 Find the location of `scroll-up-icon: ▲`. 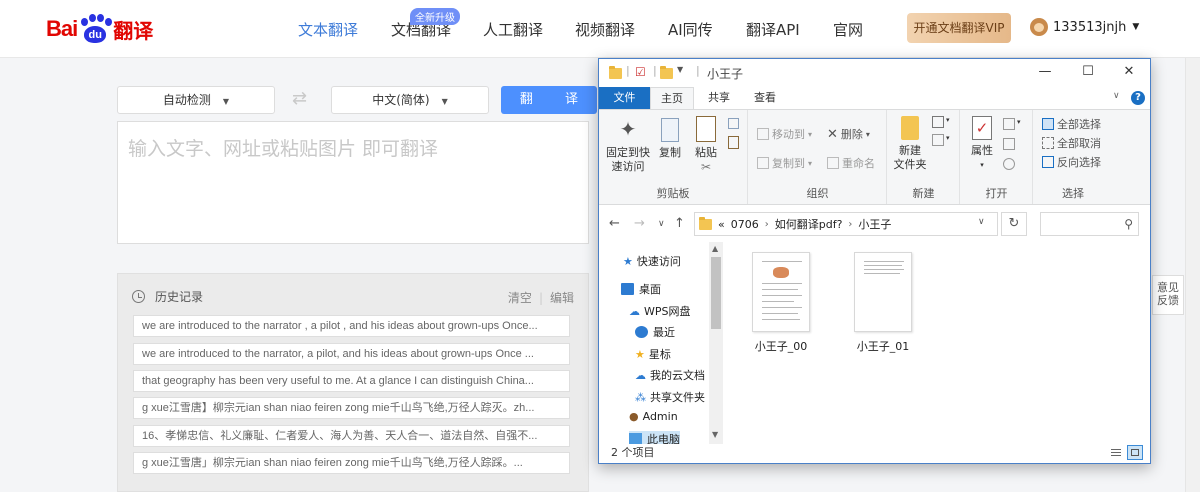

scroll-up-icon: ▲ is located at coordinates (715, 248).